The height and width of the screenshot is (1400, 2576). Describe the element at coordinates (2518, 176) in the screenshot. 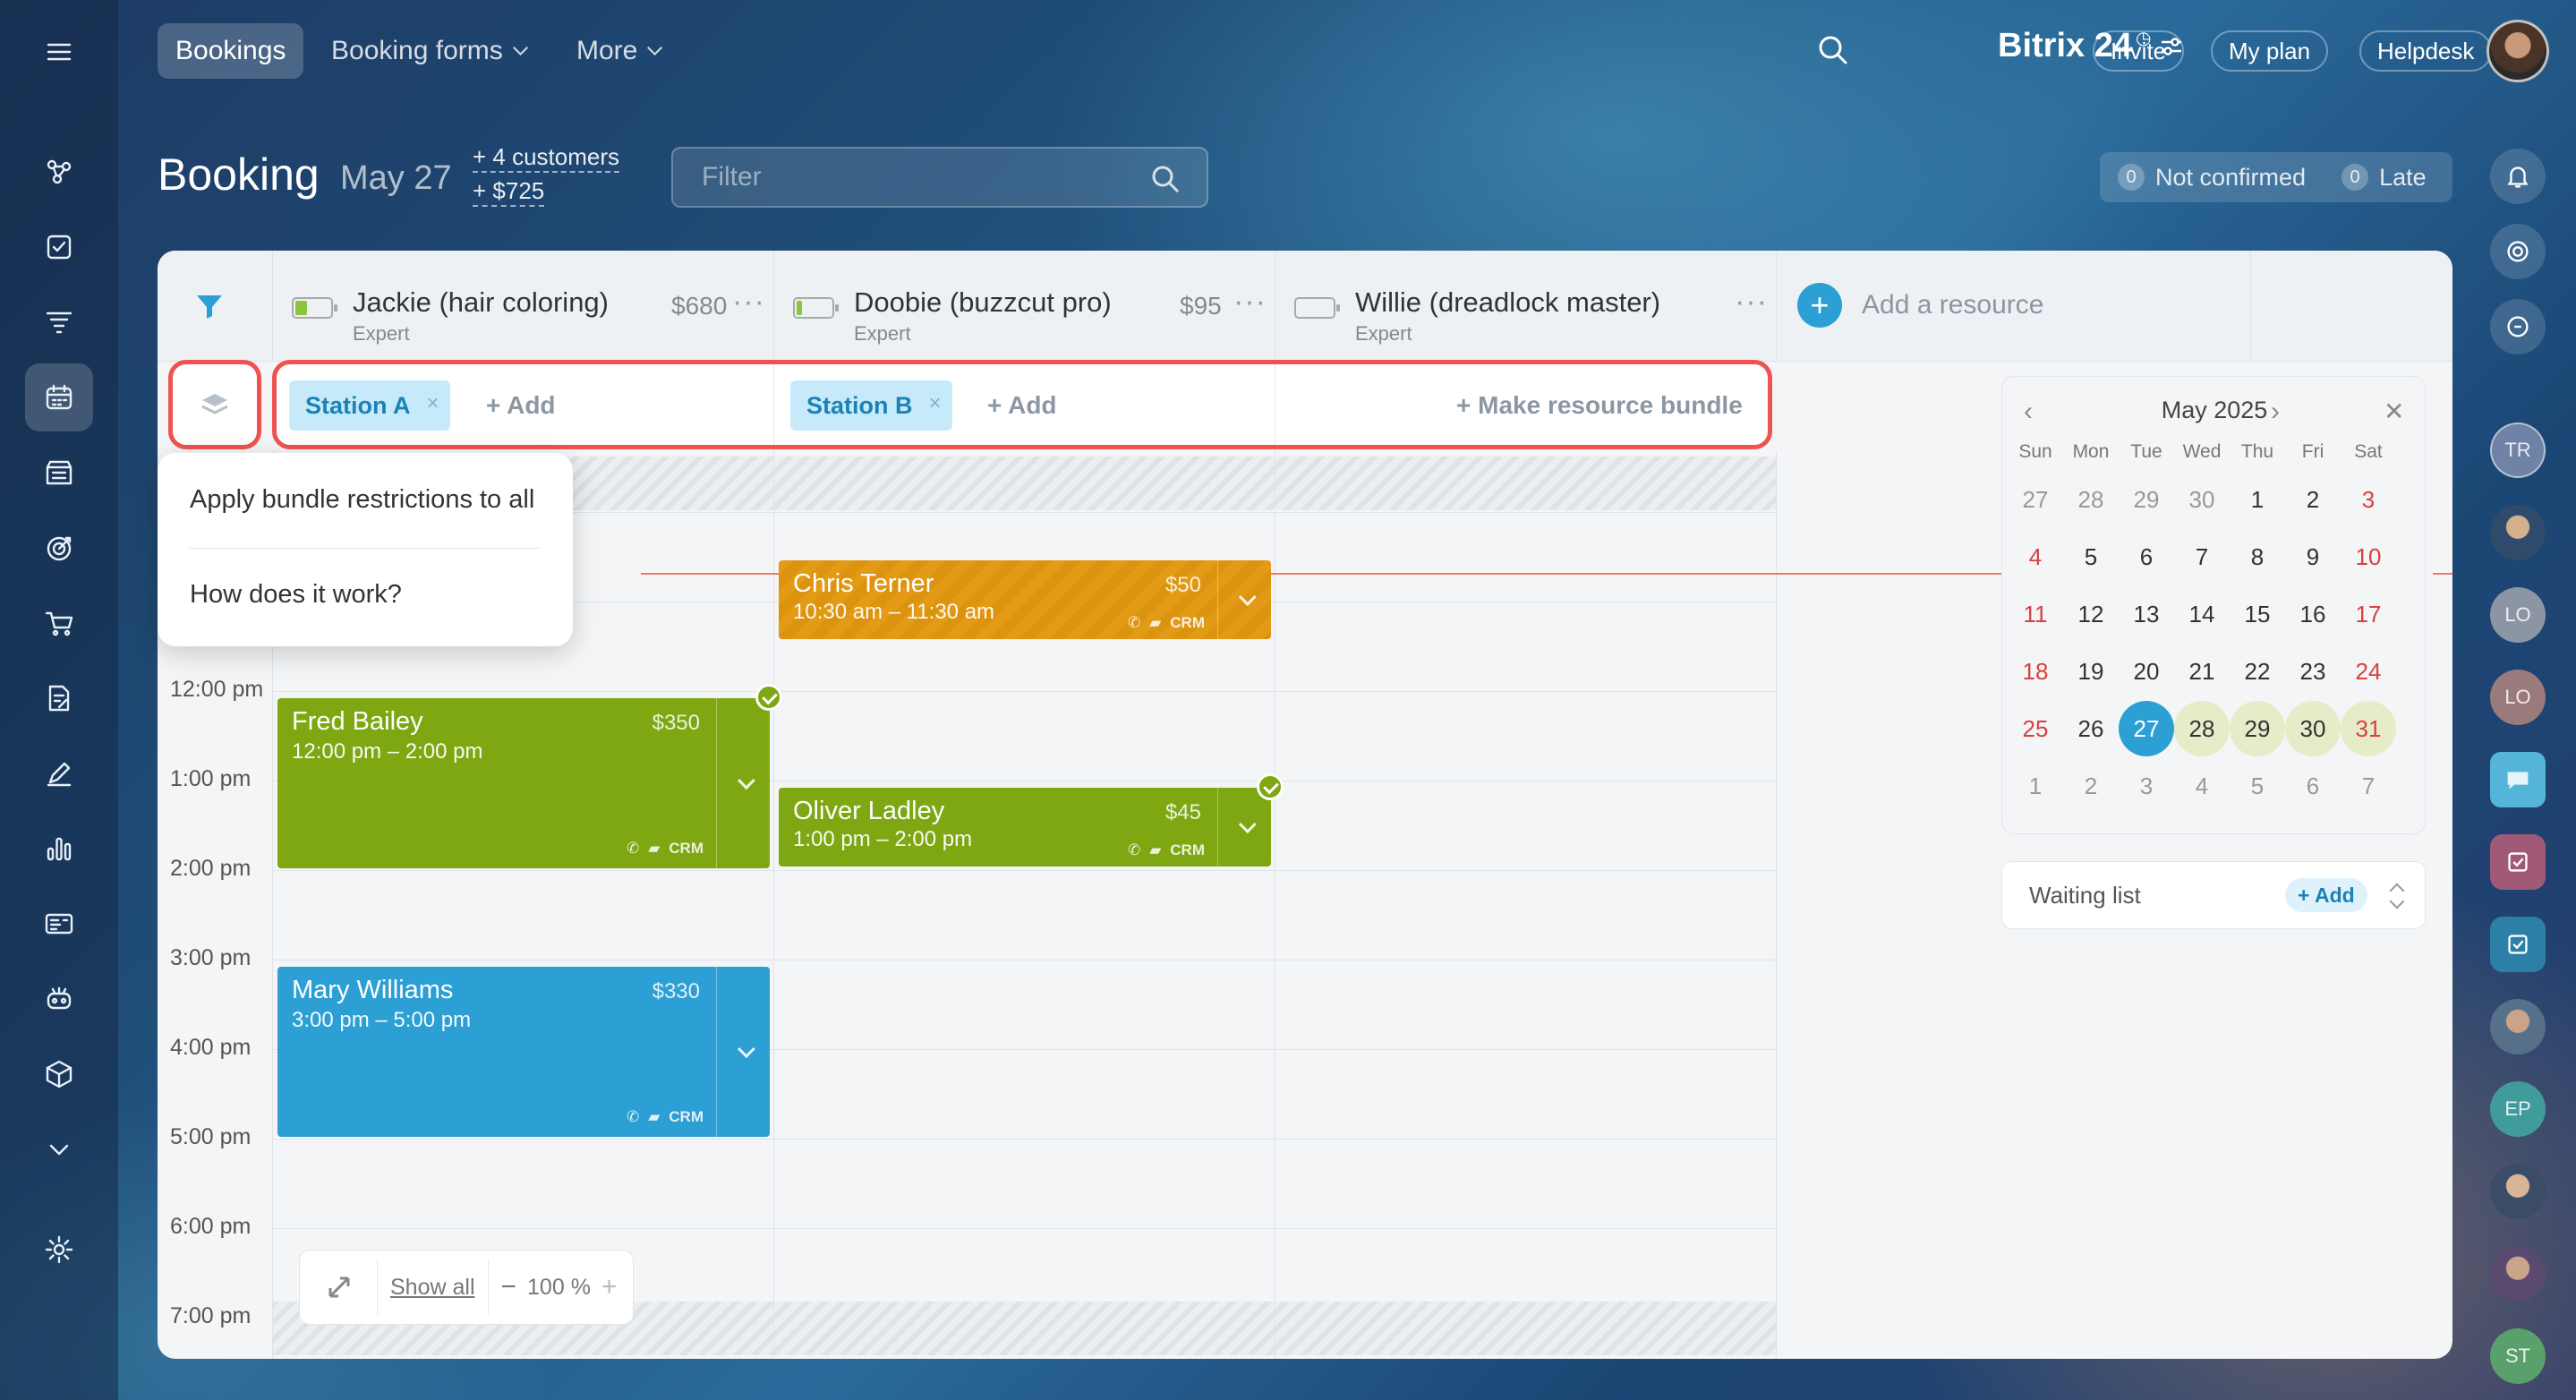

I see `bell-icon` at that location.